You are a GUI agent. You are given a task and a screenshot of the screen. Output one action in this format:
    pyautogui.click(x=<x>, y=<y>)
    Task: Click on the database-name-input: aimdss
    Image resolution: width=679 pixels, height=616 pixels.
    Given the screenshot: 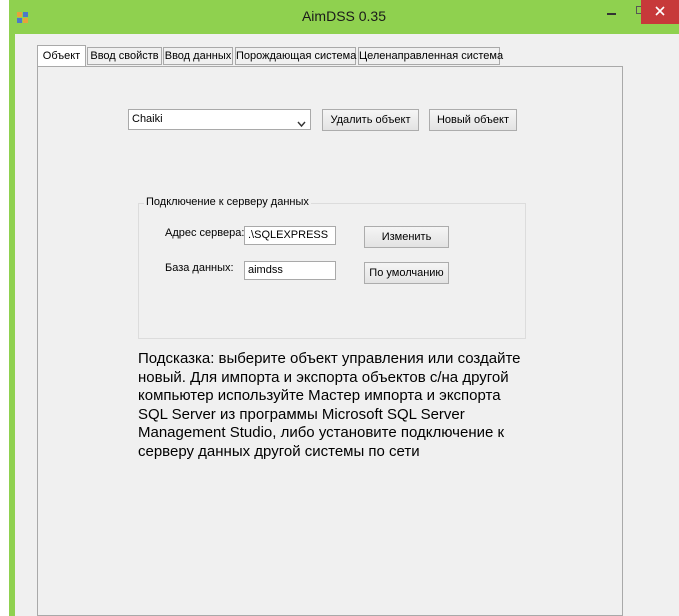 What is the action you would take?
    pyautogui.click(x=290, y=270)
    